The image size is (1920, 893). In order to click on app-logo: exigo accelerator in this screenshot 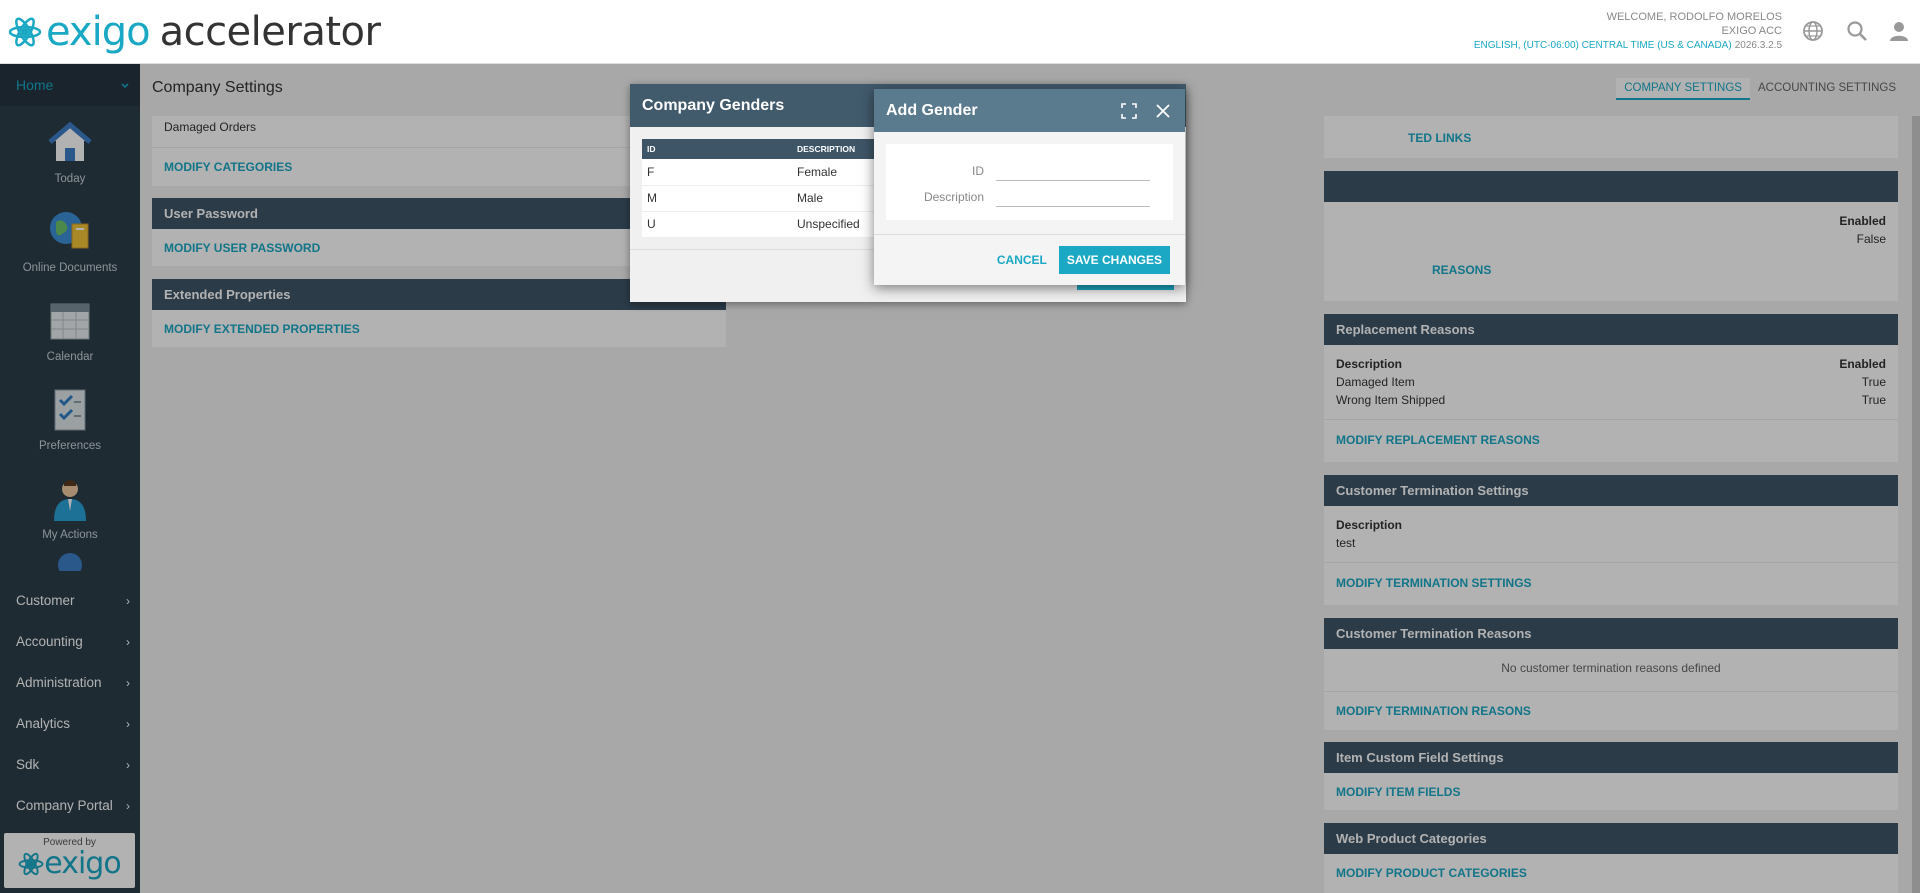, I will do `click(194, 32)`.